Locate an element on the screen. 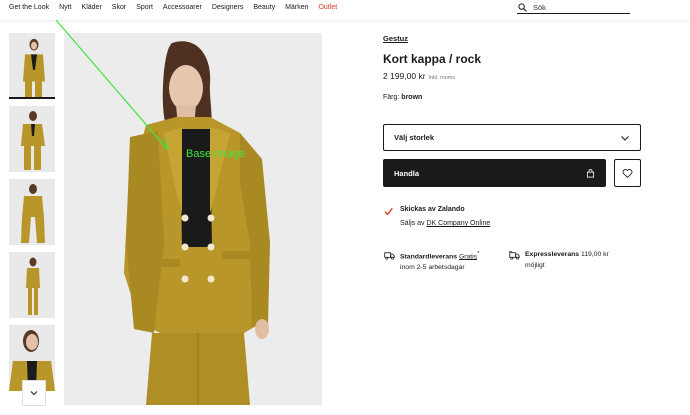 The height and width of the screenshot is (415, 690). heart-icon is located at coordinates (627, 173).